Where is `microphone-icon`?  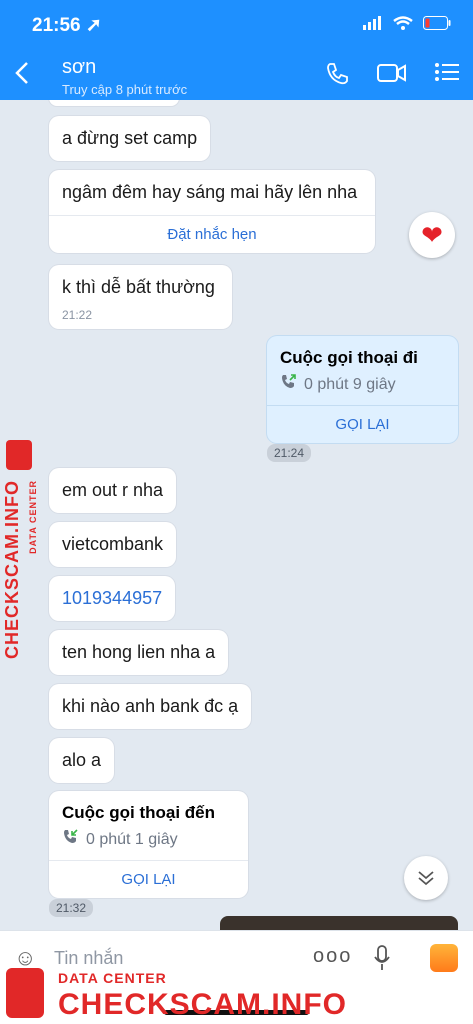 microphone-icon is located at coordinates (382, 961).